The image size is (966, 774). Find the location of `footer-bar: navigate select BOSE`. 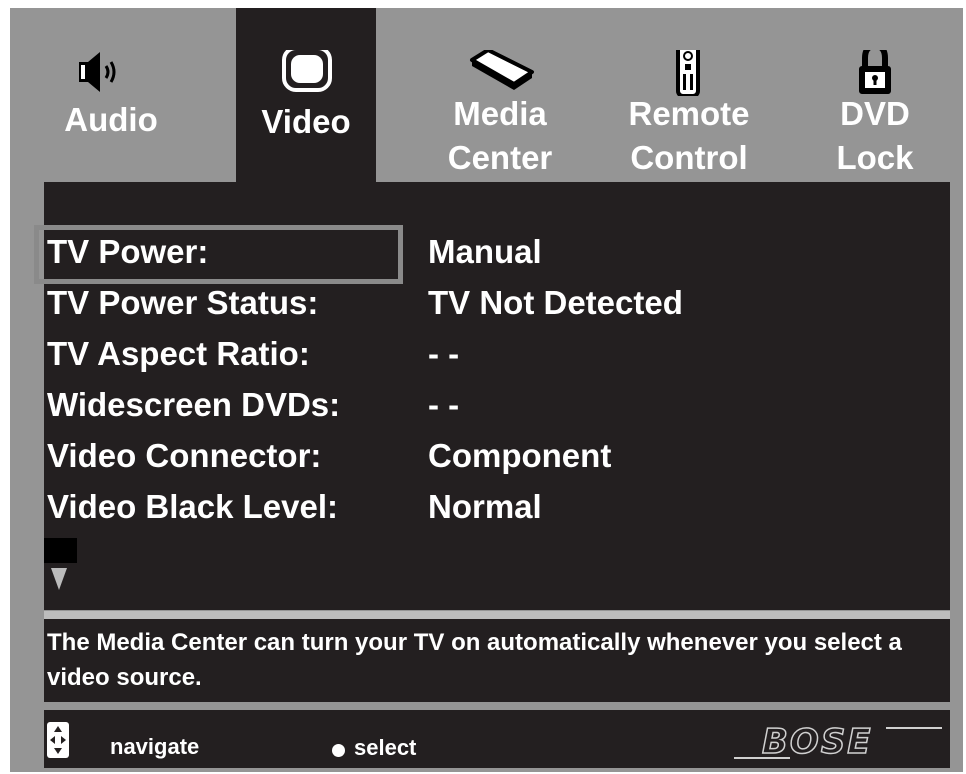

footer-bar: navigate select BOSE is located at coordinates (497, 739).